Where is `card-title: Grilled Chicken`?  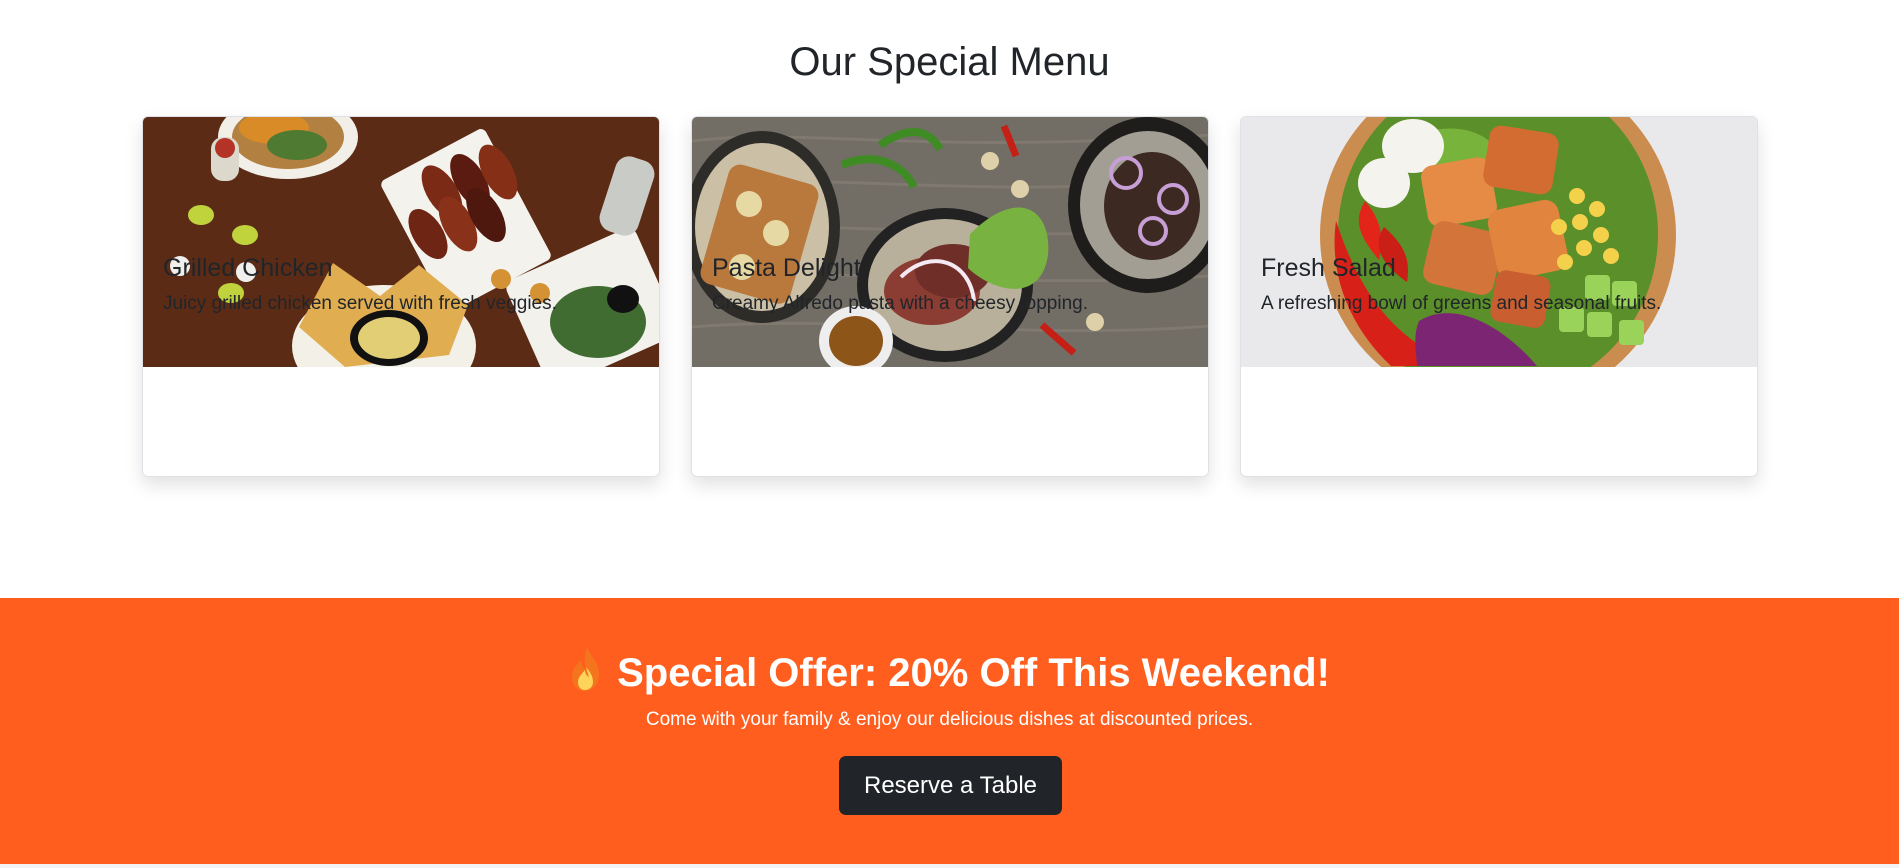
card-title: Grilled Chicken is located at coordinates (248, 268).